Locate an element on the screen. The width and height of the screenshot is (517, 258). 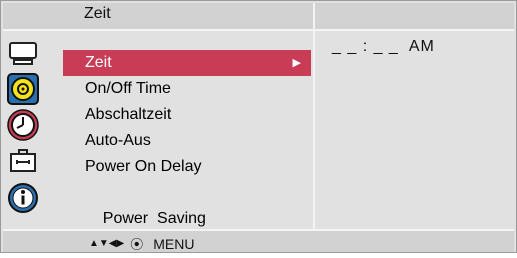
menu-item-label: Auto-Aus is located at coordinates (118, 140).